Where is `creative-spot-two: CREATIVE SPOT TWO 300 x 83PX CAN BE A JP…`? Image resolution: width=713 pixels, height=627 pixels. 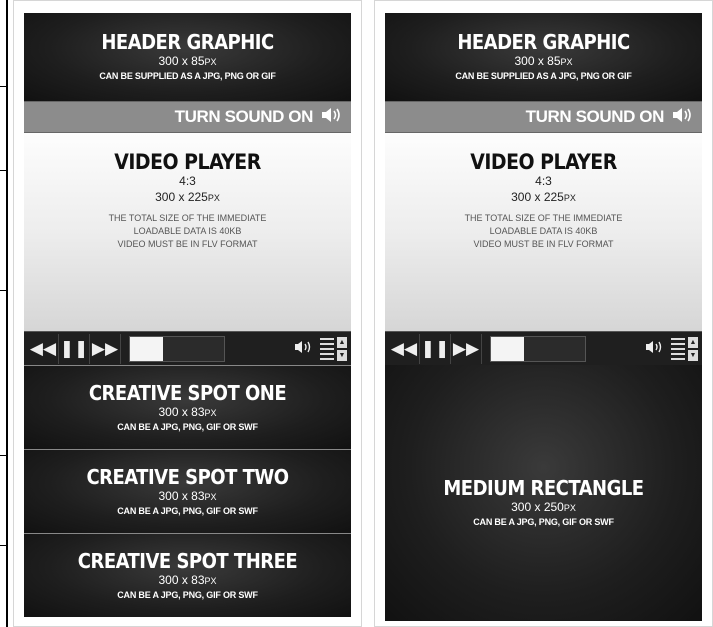
creative-spot-two: CREATIVE SPOT TWO 300 x 83PX CAN BE A JP… is located at coordinates (187, 491).